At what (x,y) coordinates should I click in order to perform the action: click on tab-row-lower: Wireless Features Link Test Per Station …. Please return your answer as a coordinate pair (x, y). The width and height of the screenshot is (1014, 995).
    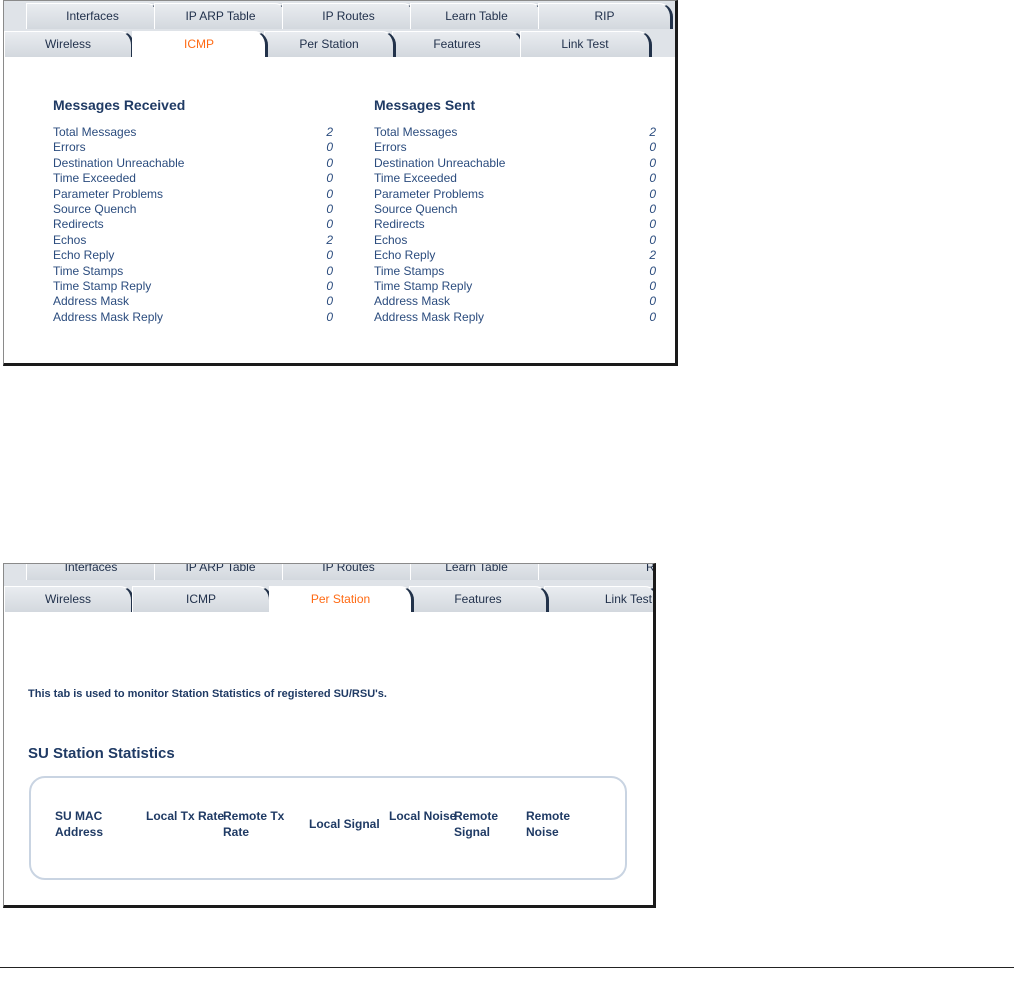
    Looking at the image, I should click on (339, 43).